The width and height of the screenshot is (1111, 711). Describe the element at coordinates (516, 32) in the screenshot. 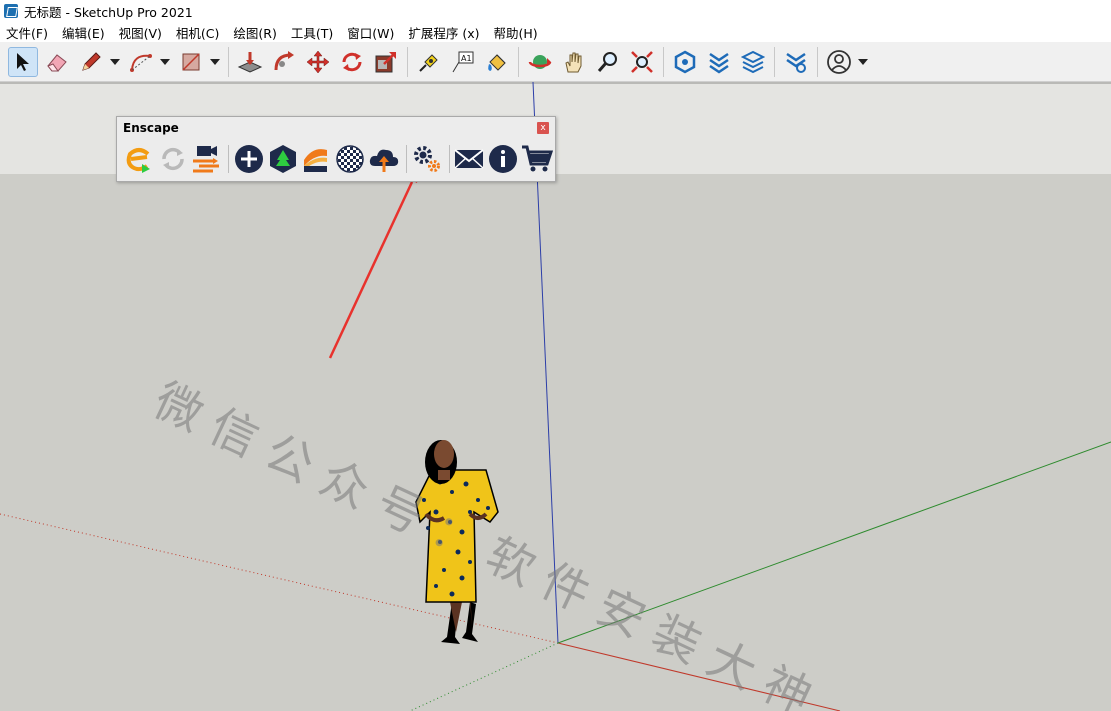

I see `menu-help: 帮助(H)` at that location.